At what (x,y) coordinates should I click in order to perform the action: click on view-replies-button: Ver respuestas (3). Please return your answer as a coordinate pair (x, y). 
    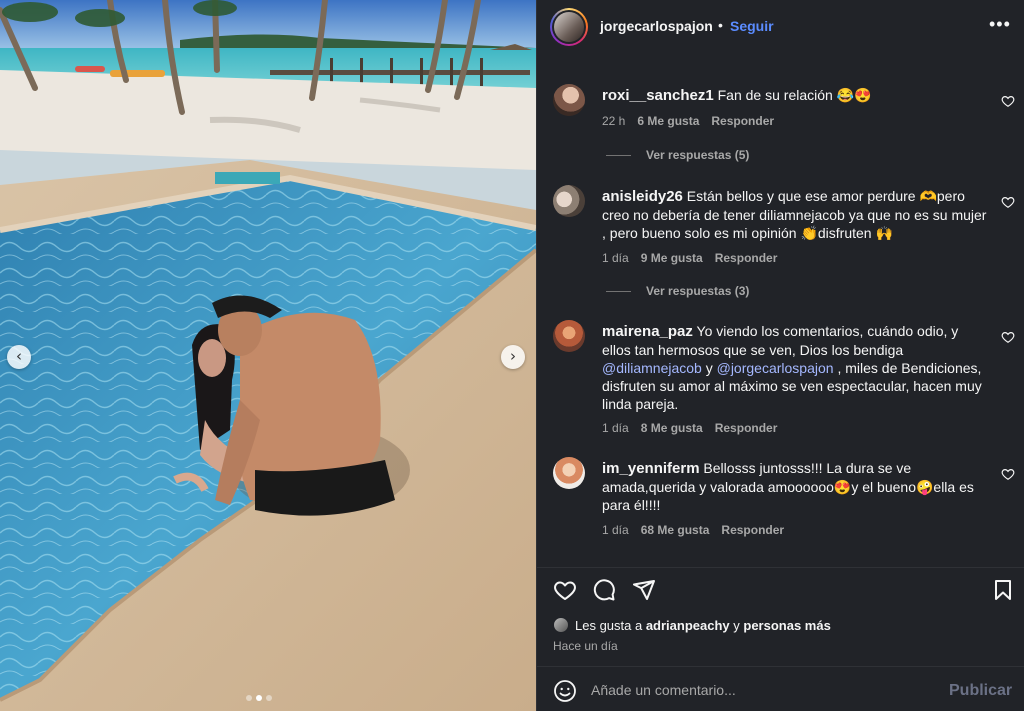
    Looking at the image, I should click on (677, 291).